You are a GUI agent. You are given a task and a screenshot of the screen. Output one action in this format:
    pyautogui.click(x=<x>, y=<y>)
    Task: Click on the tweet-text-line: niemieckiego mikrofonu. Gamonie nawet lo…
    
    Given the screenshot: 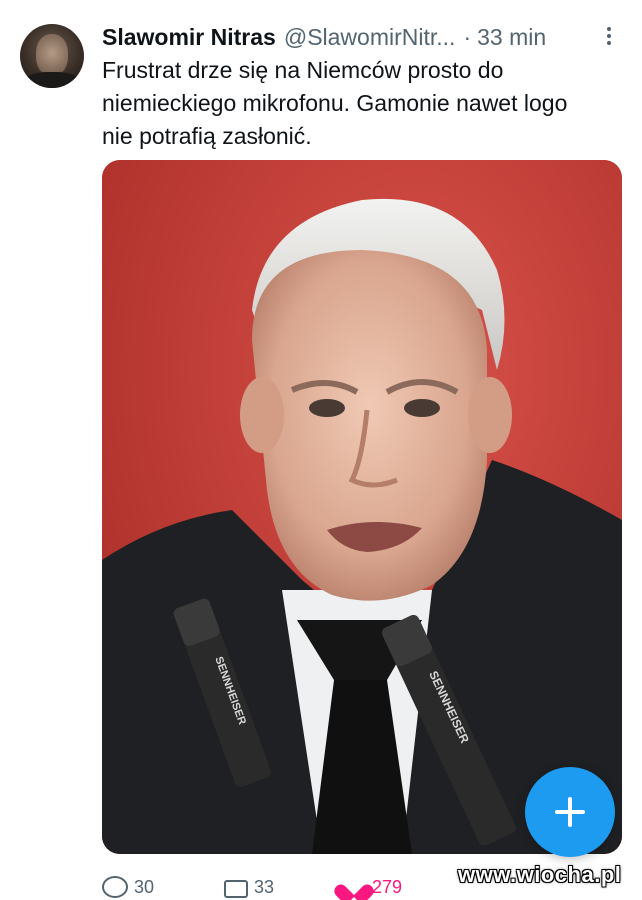 What is the action you would take?
    pyautogui.click(x=335, y=103)
    